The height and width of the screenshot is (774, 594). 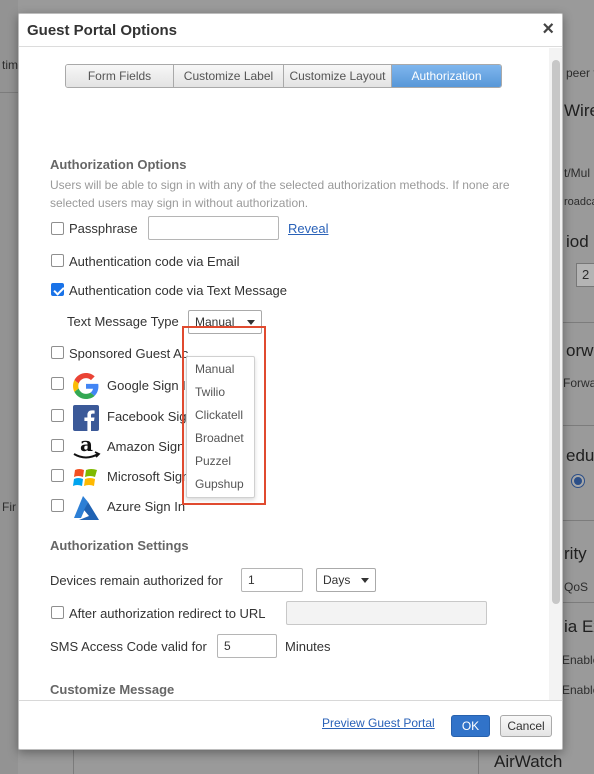 I want to click on reveal-link: Reveal, so click(x=308, y=228).